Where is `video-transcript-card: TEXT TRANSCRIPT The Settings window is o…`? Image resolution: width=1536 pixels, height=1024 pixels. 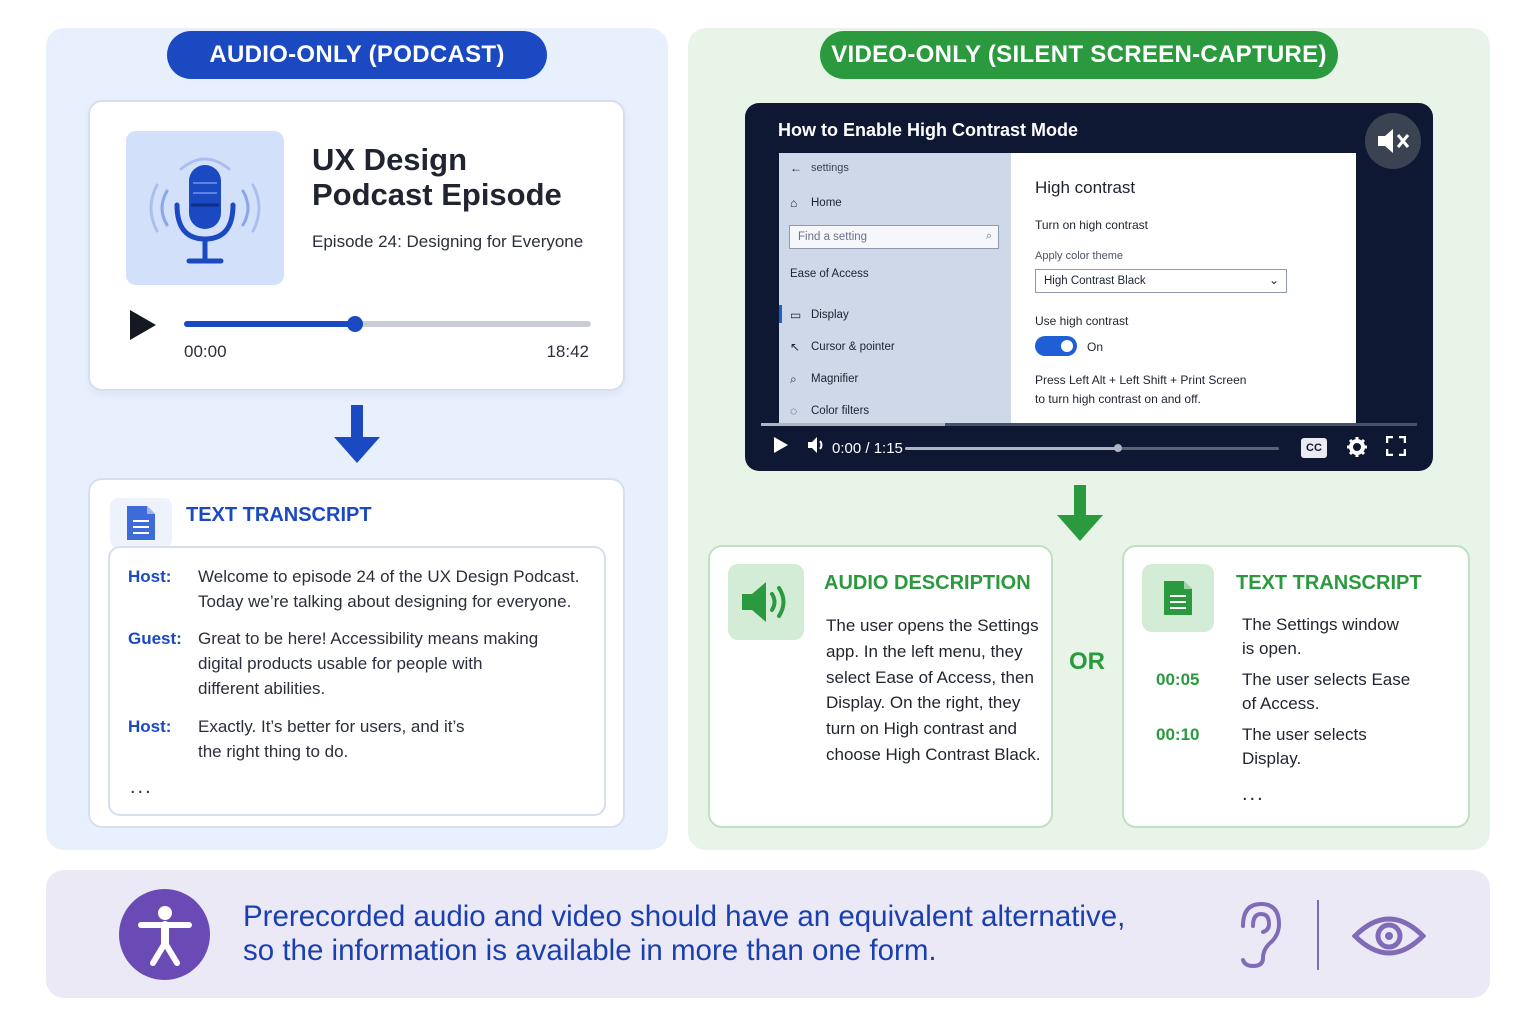
video-transcript-card: TEXT TRANSCRIPT The Settings window is o… is located at coordinates (1296, 686).